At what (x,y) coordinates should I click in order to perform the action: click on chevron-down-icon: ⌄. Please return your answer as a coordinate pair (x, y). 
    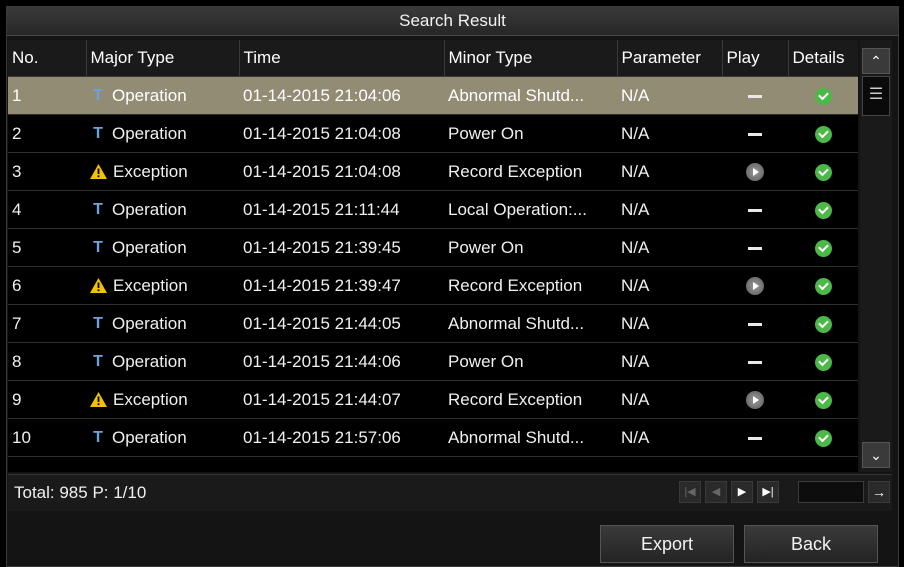
    Looking at the image, I should click on (876, 455).